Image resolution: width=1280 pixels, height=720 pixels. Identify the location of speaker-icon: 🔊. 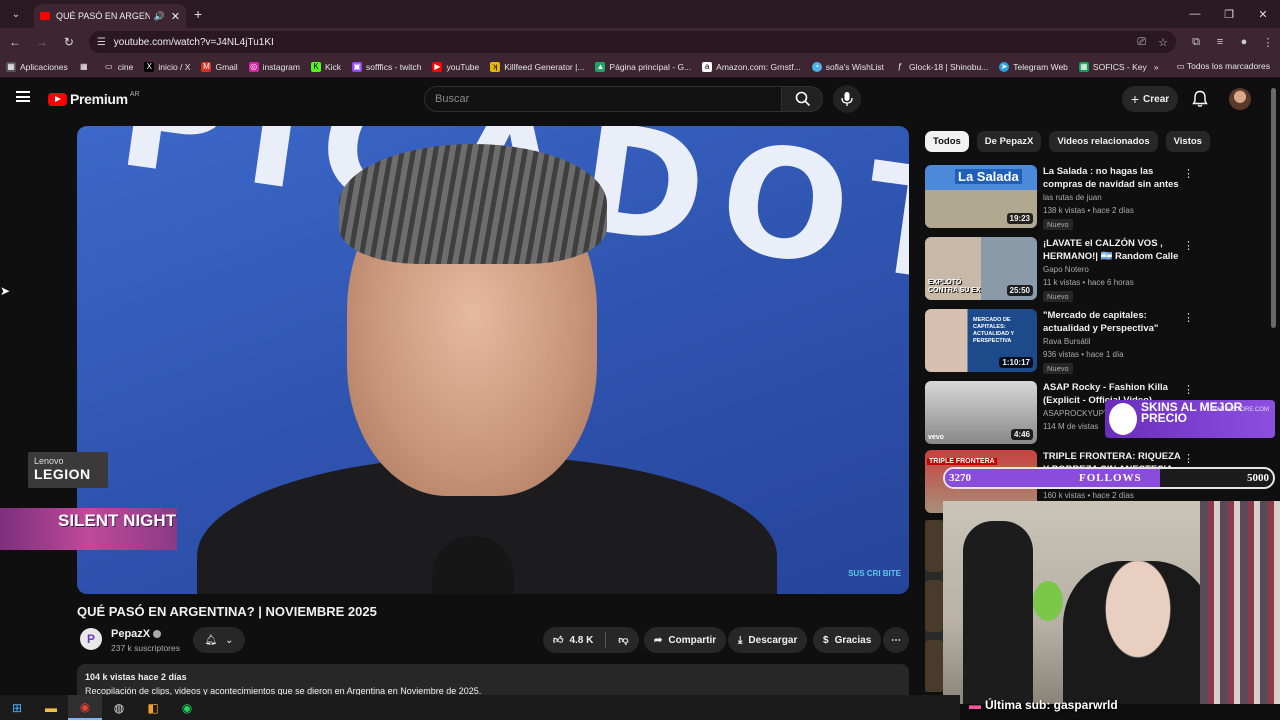
(159, 16).